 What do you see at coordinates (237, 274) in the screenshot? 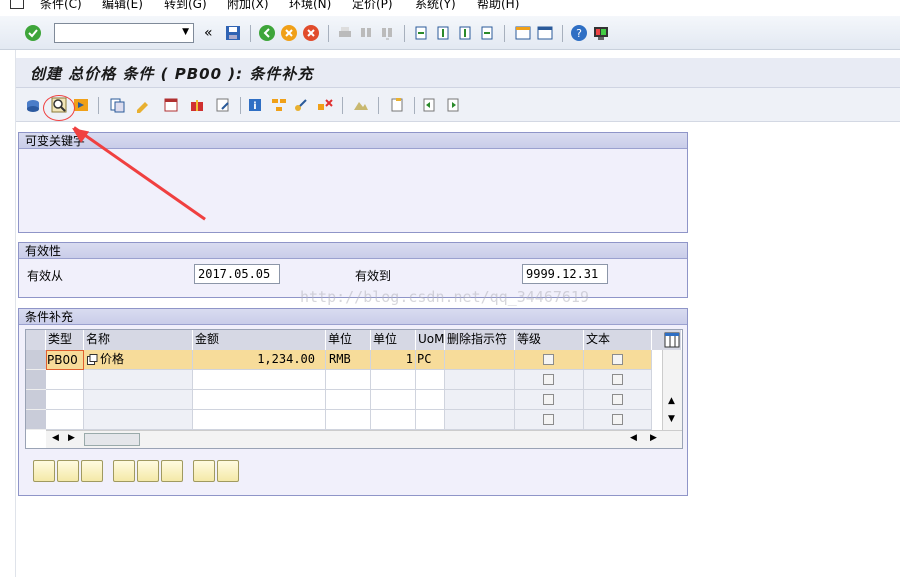
I see `valid-from-field: 2017.05.05` at bounding box center [237, 274].